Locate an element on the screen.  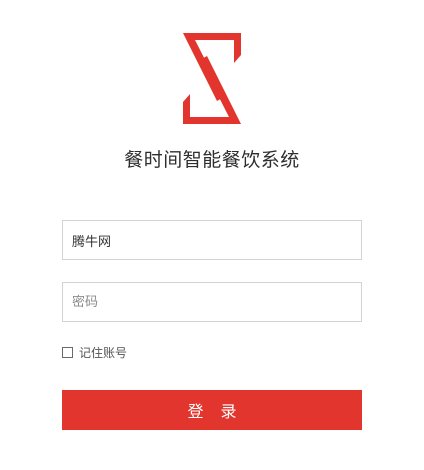
hourglass-logo-icon is located at coordinates (212, 78).